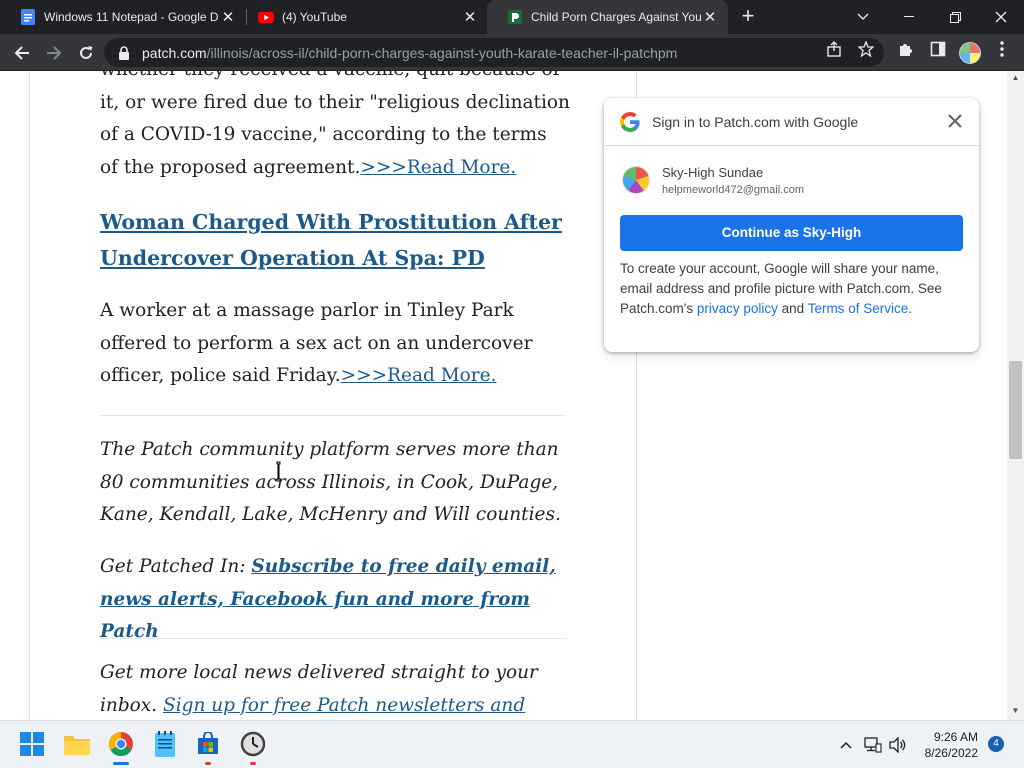 This screenshot has height=768, width=1024. I want to click on tab-patch-article: Child Porn Charges Against Youth ✕, so click(607, 17).